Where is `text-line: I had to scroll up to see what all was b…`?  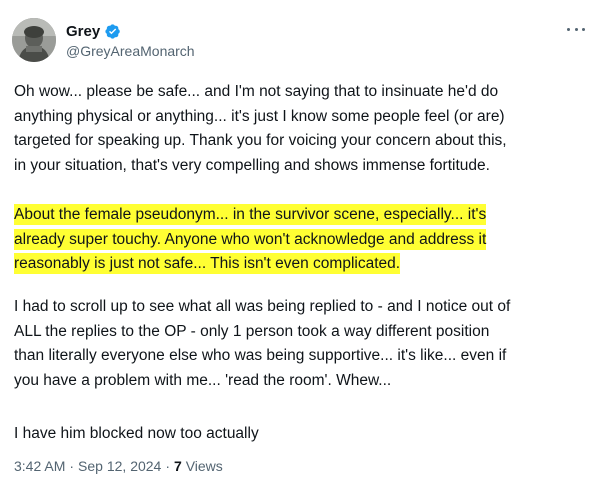 text-line: I had to scroll up to see what all was b… is located at coordinates (262, 306).